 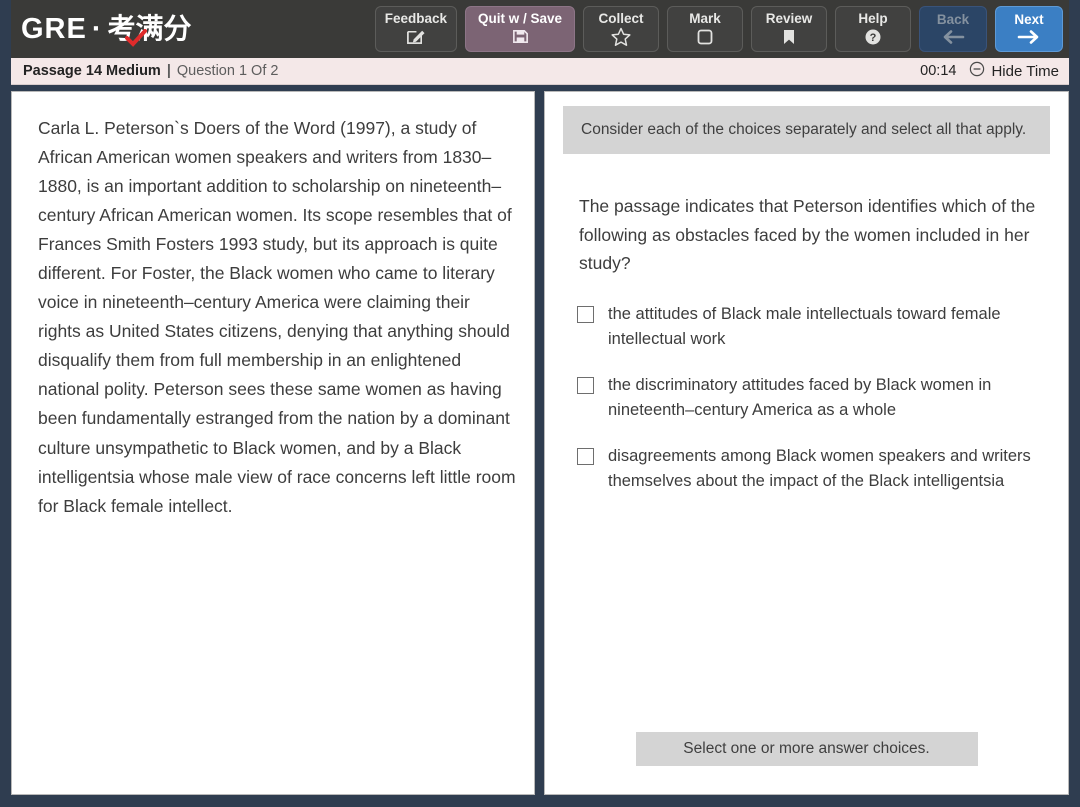 I want to click on passage-label: Passage 14 Medium, so click(x=92, y=71).